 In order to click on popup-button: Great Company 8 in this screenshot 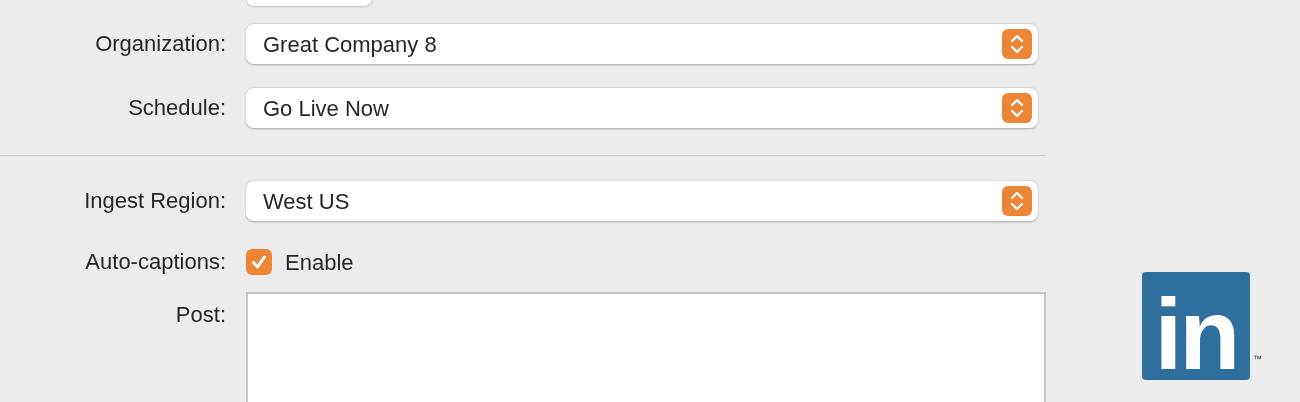, I will do `click(642, 44)`.